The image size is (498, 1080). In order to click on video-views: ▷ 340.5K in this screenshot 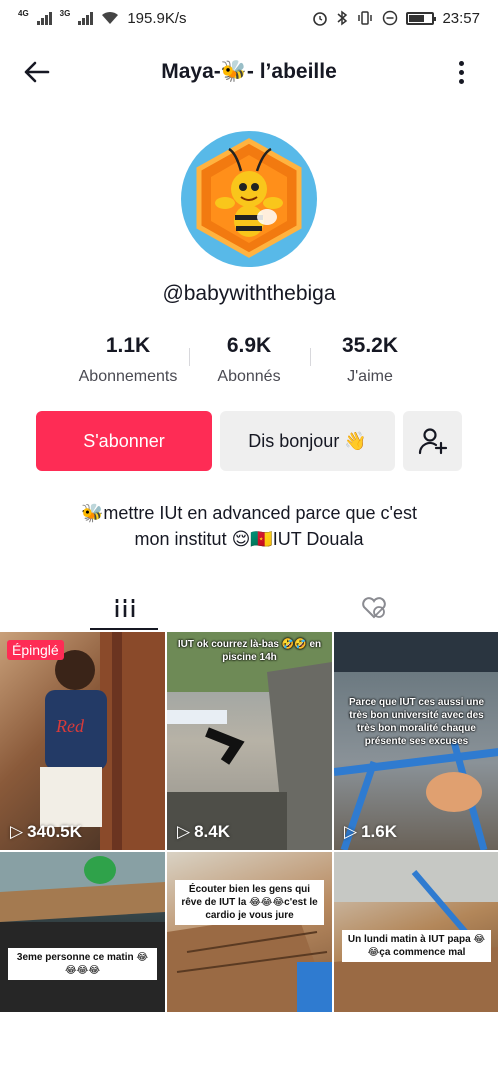, I will do `click(46, 832)`.